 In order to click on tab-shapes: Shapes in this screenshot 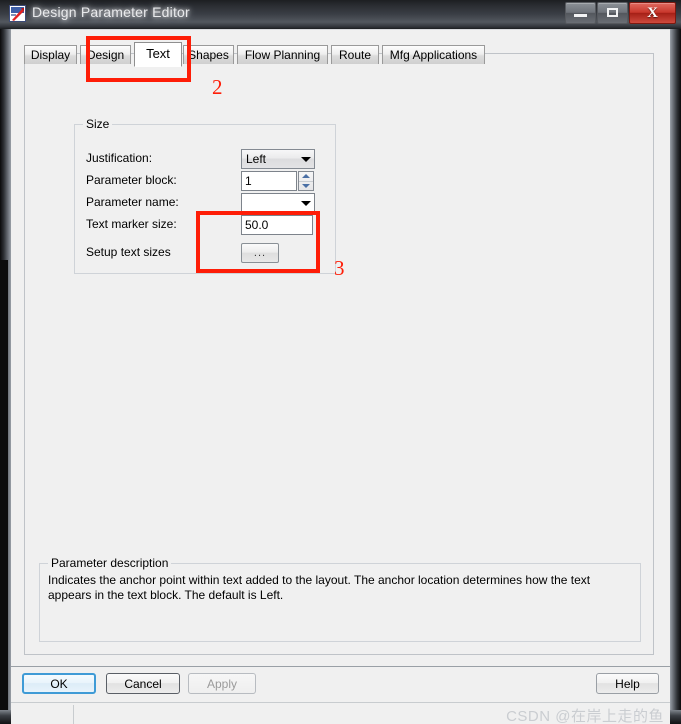, I will do `click(208, 54)`.